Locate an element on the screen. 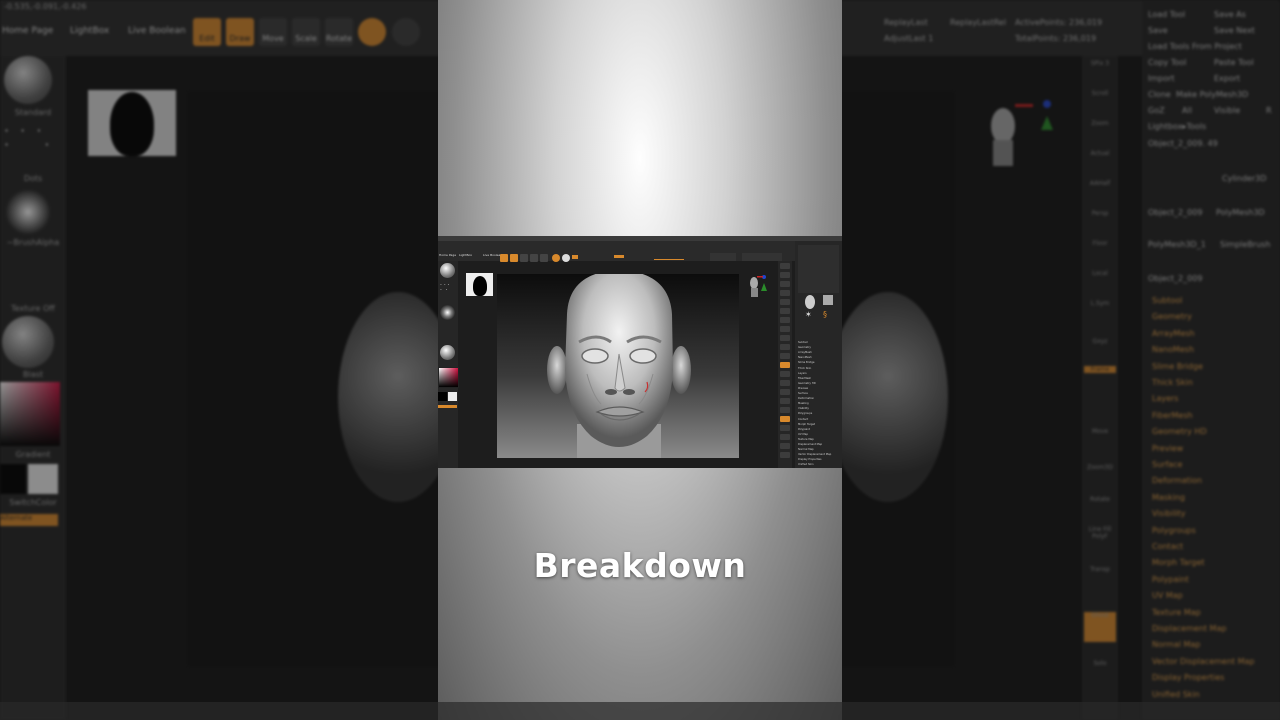  shot-tool-submenu-item: Texture Map is located at coordinates (819, 439).